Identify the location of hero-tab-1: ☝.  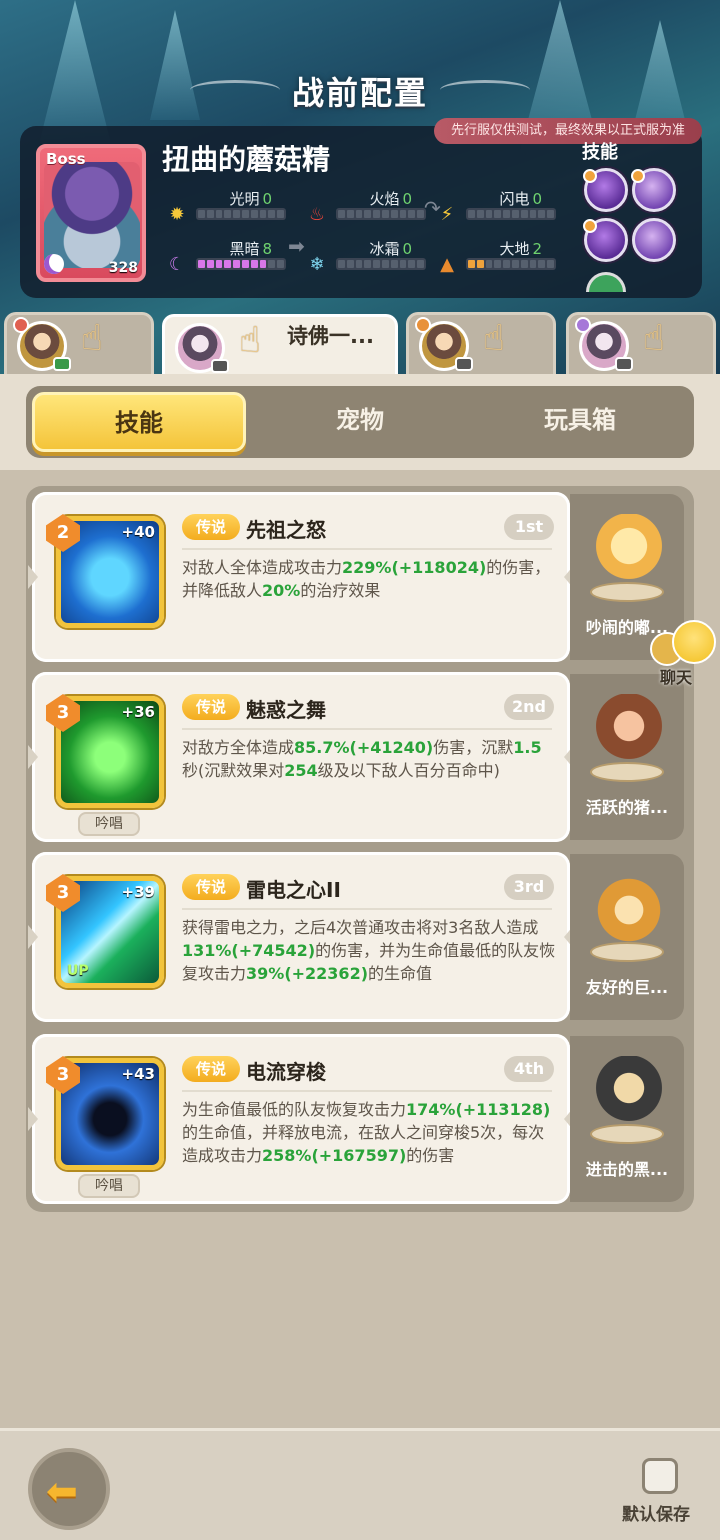
(79, 344).